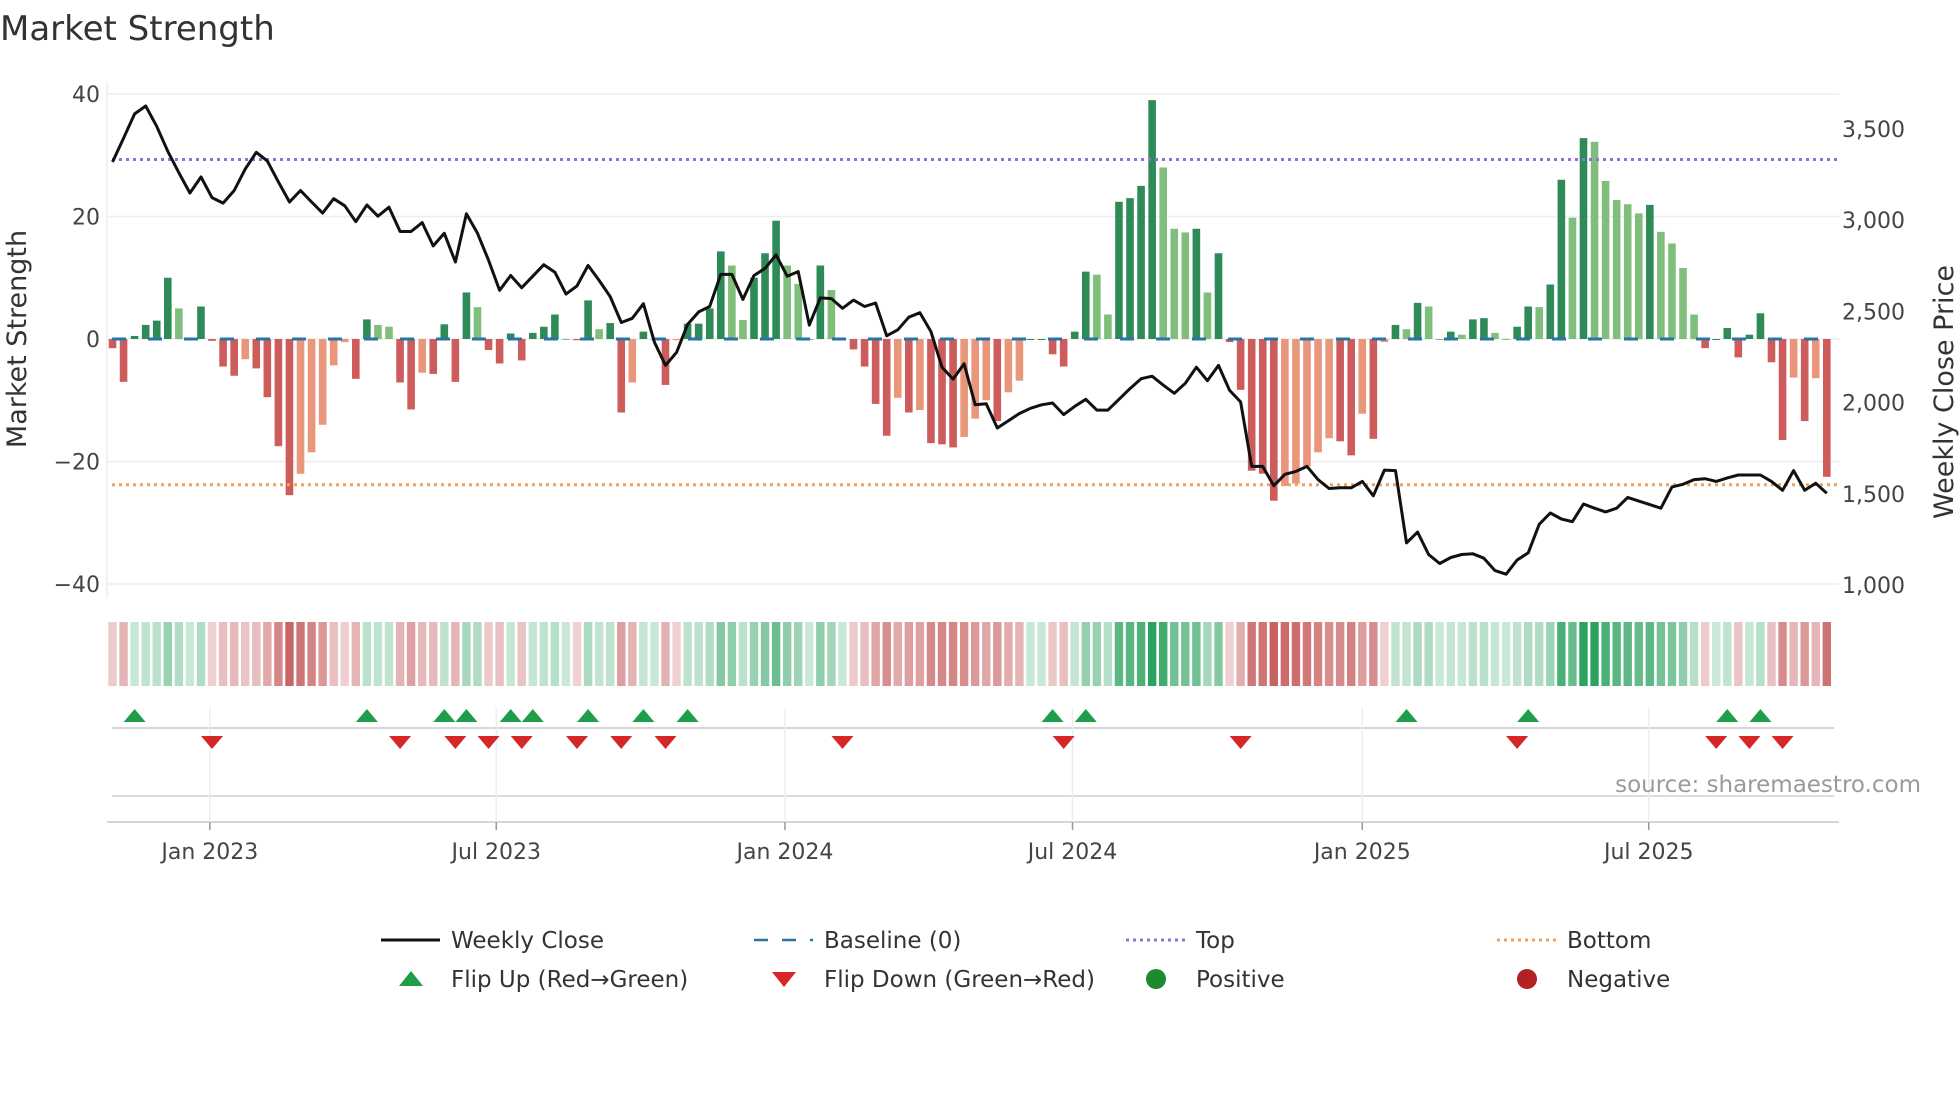  What do you see at coordinates (958, 729) in the screenshot?
I see `flip-markers` at bounding box center [958, 729].